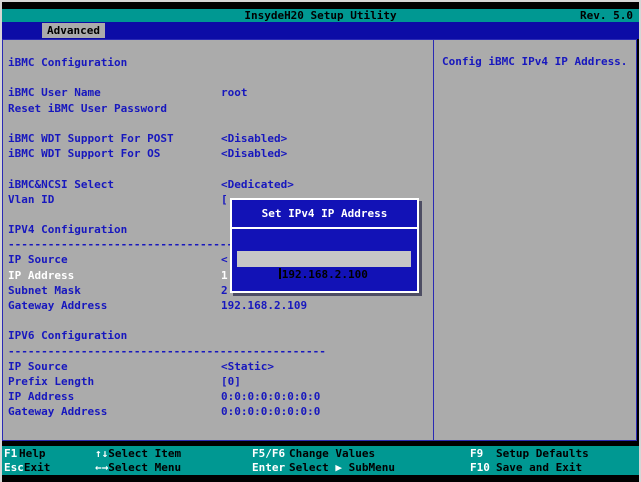  I want to click on ipv4-dialog: Set IPv4 IP Address 192.168.2.100, so click(324, 245).